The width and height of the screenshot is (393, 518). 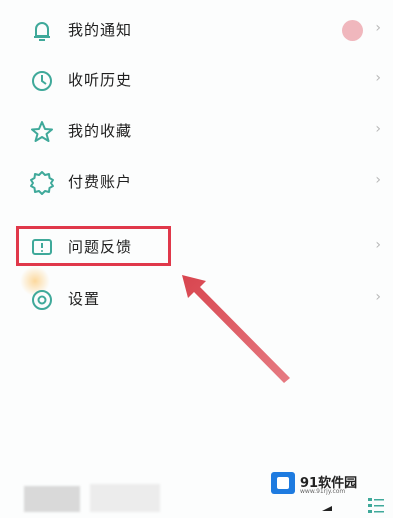 I want to click on watermark: 91软件园 www.91rjy.com, so click(x=316, y=483).